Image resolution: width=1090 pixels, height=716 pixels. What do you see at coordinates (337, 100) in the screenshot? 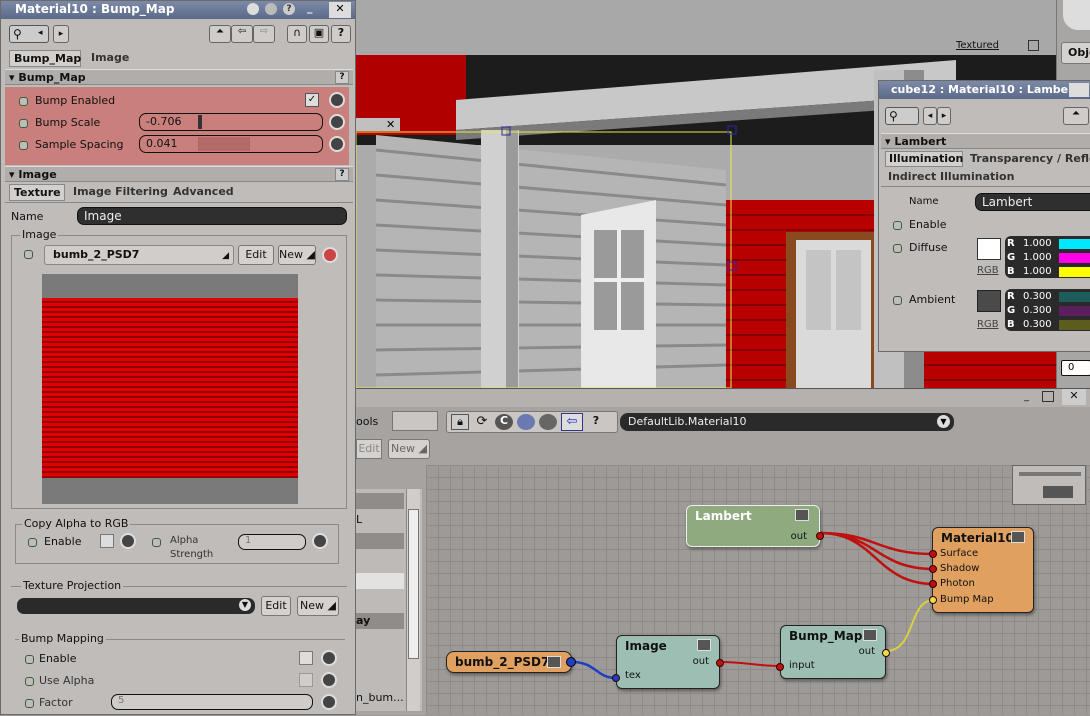
I see `bump-enabled-connect-icon` at bounding box center [337, 100].